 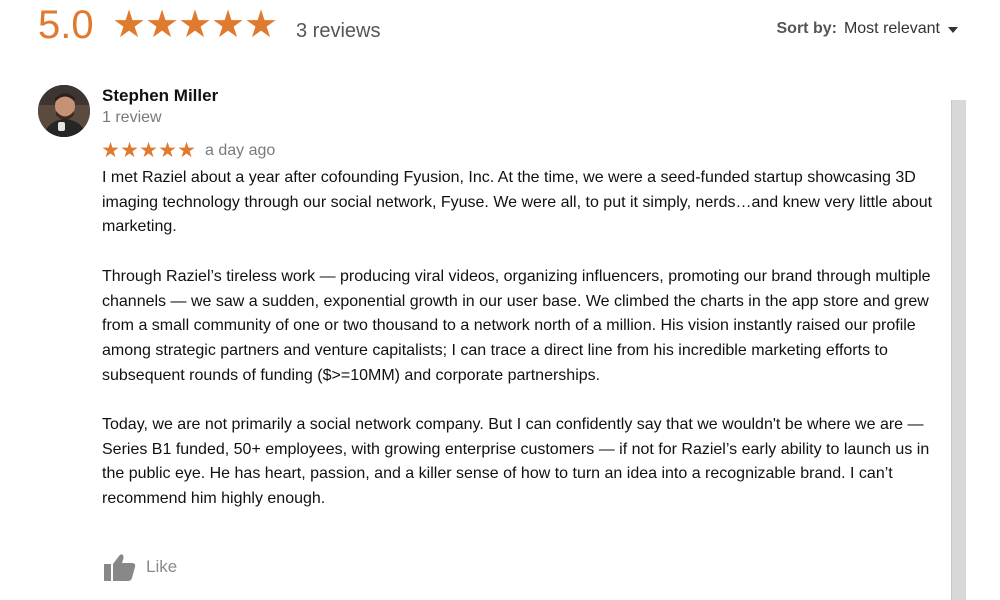 I want to click on review-timestamp: a day ago, so click(x=240, y=150).